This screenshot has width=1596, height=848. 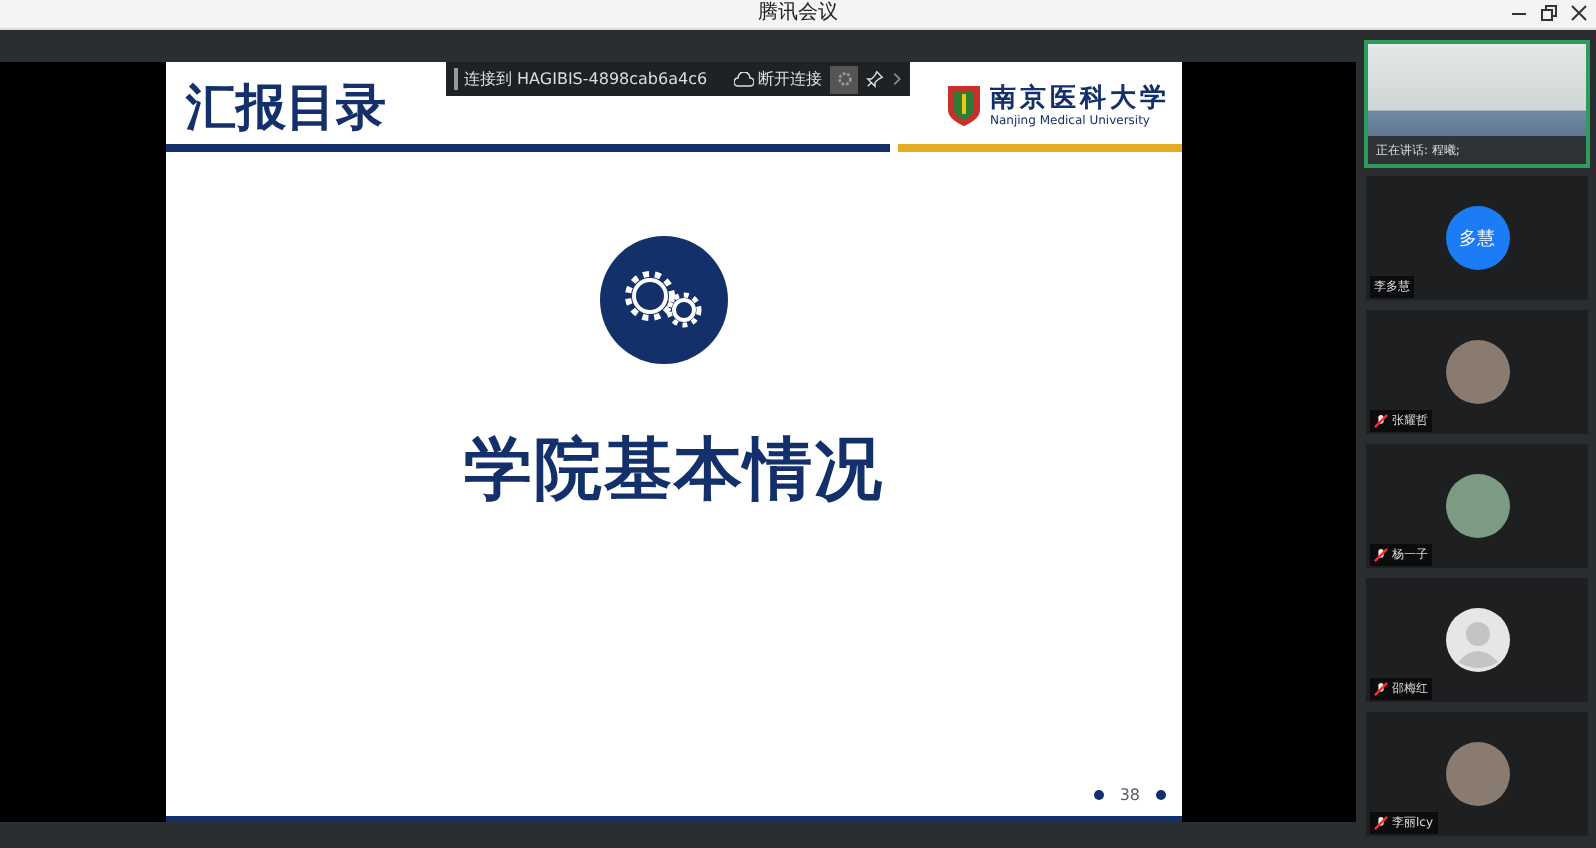 What do you see at coordinates (1549, 13) in the screenshot?
I see `restore-icon` at bounding box center [1549, 13].